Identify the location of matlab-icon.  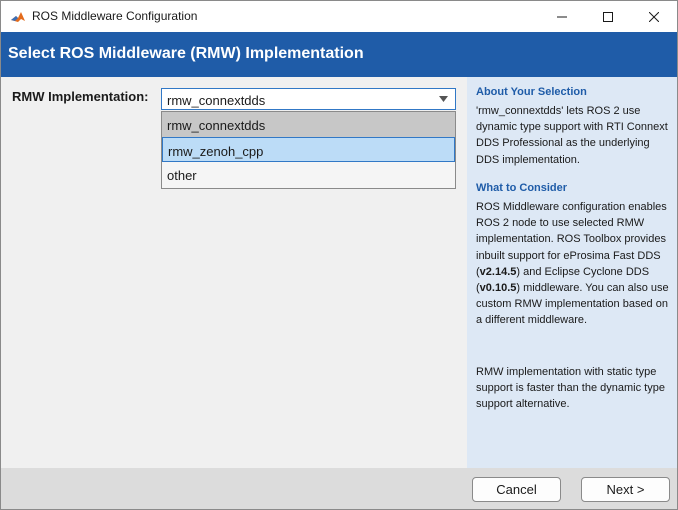
(18, 17).